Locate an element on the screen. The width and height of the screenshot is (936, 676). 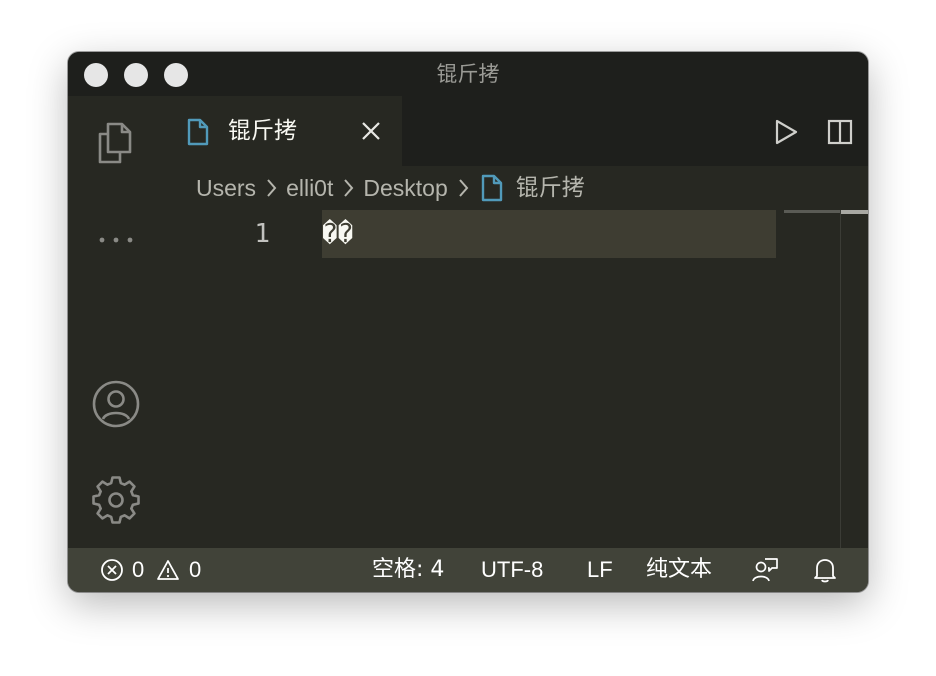
breadcrumb-item-users: Users is located at coordinates (226, 188).